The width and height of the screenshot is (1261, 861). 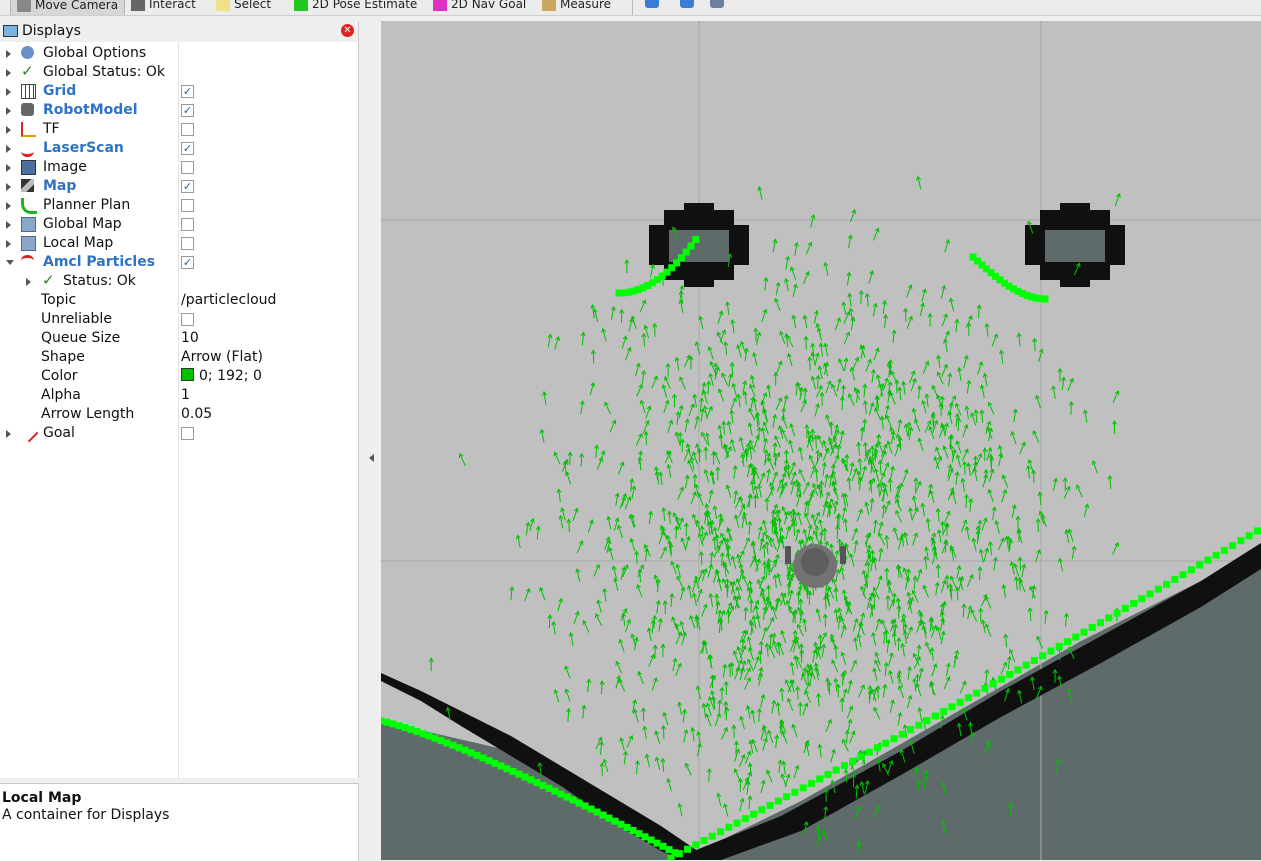 What do you see at coordinates (179, 281) in the screenshot?
I see `display-row-status-ok: ✓Status: Ok` at bounding box center [179, 281].